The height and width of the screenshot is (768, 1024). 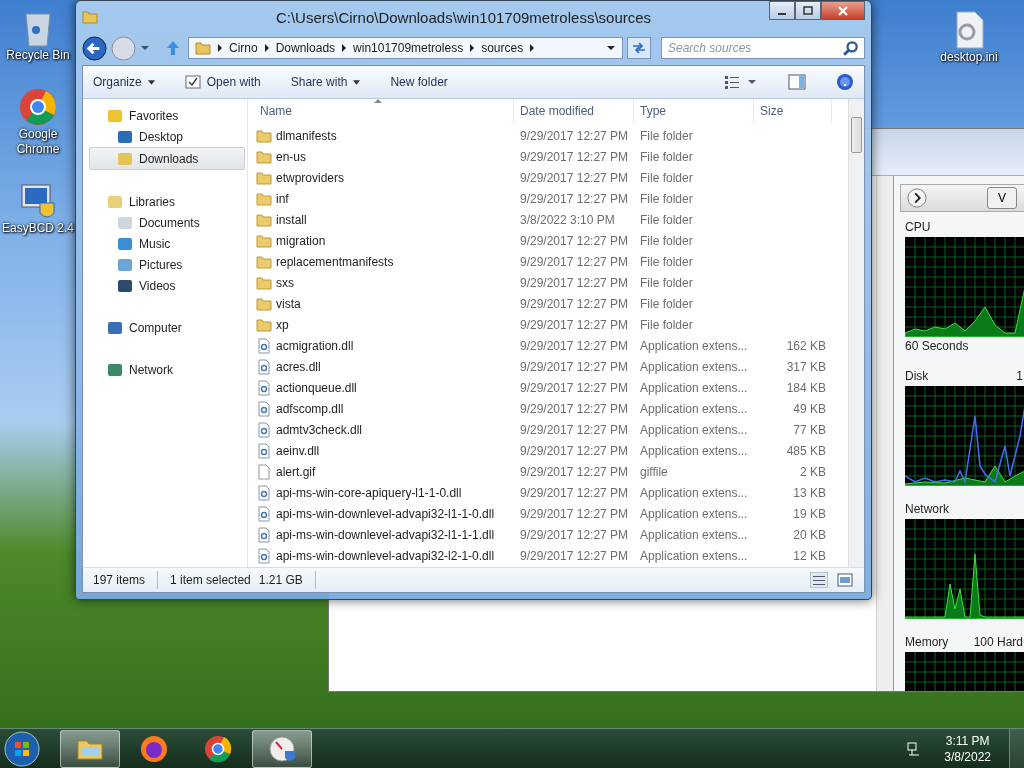 What do you see at coordinates (165, 222) in the screenshot?
I see `nav-item: Documents` at bounding box center [165, 222].